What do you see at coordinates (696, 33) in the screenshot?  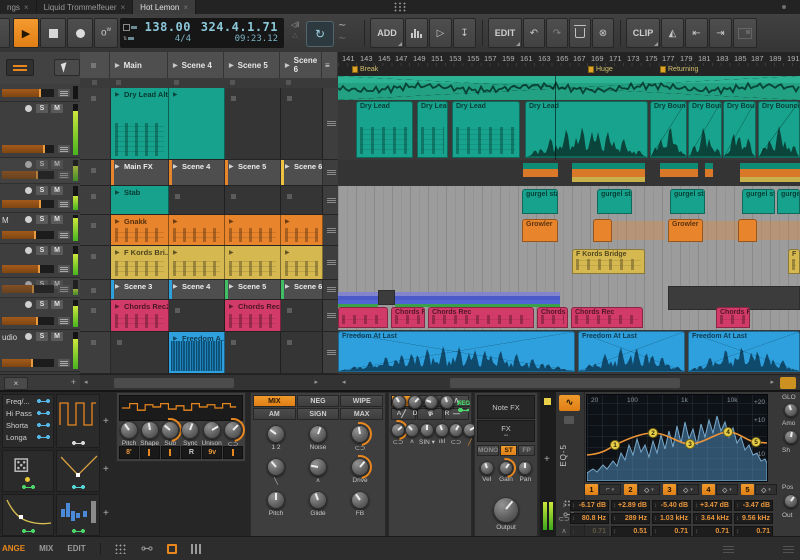 I see `shift-left-button: ⇤` at bounding box center [696, 33].